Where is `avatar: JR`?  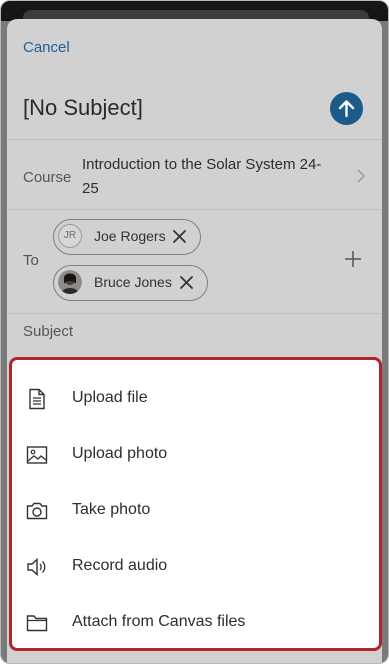
avatar: JR is located at coordinates (70, 236).